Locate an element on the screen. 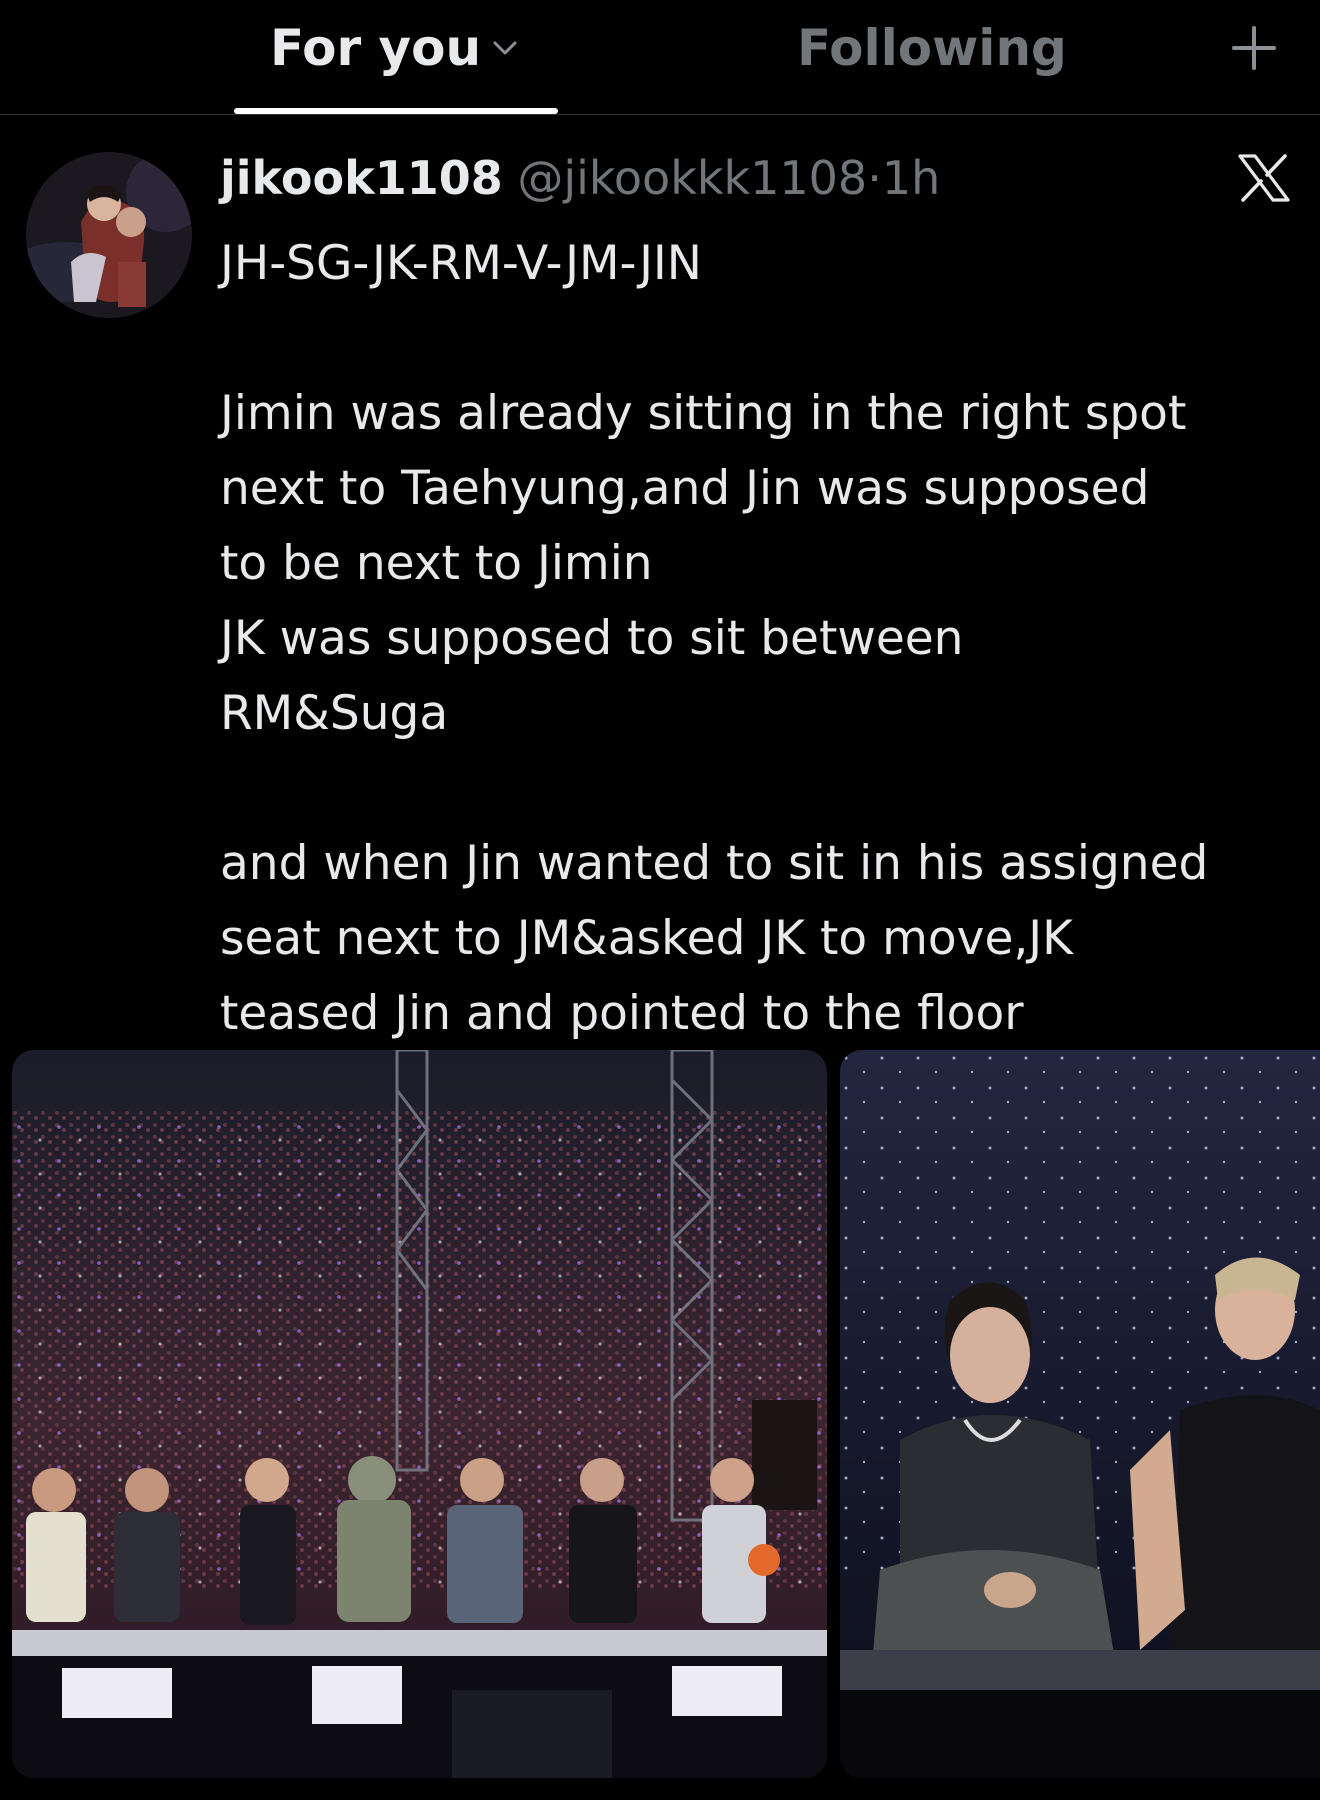 This screenshot has height=1800, width=1320. chevron-down-icon is located at coordinates (505, 48).